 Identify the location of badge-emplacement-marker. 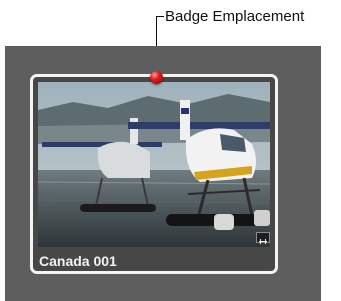
(156, 77).